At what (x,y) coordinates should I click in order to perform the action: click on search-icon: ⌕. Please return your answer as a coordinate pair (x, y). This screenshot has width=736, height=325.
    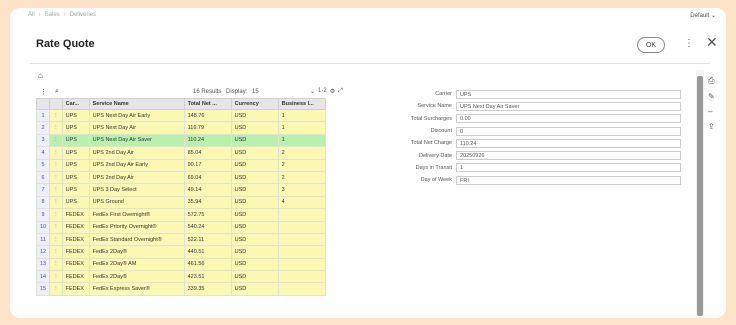
    Looking at the image, I should click on (57, 92).